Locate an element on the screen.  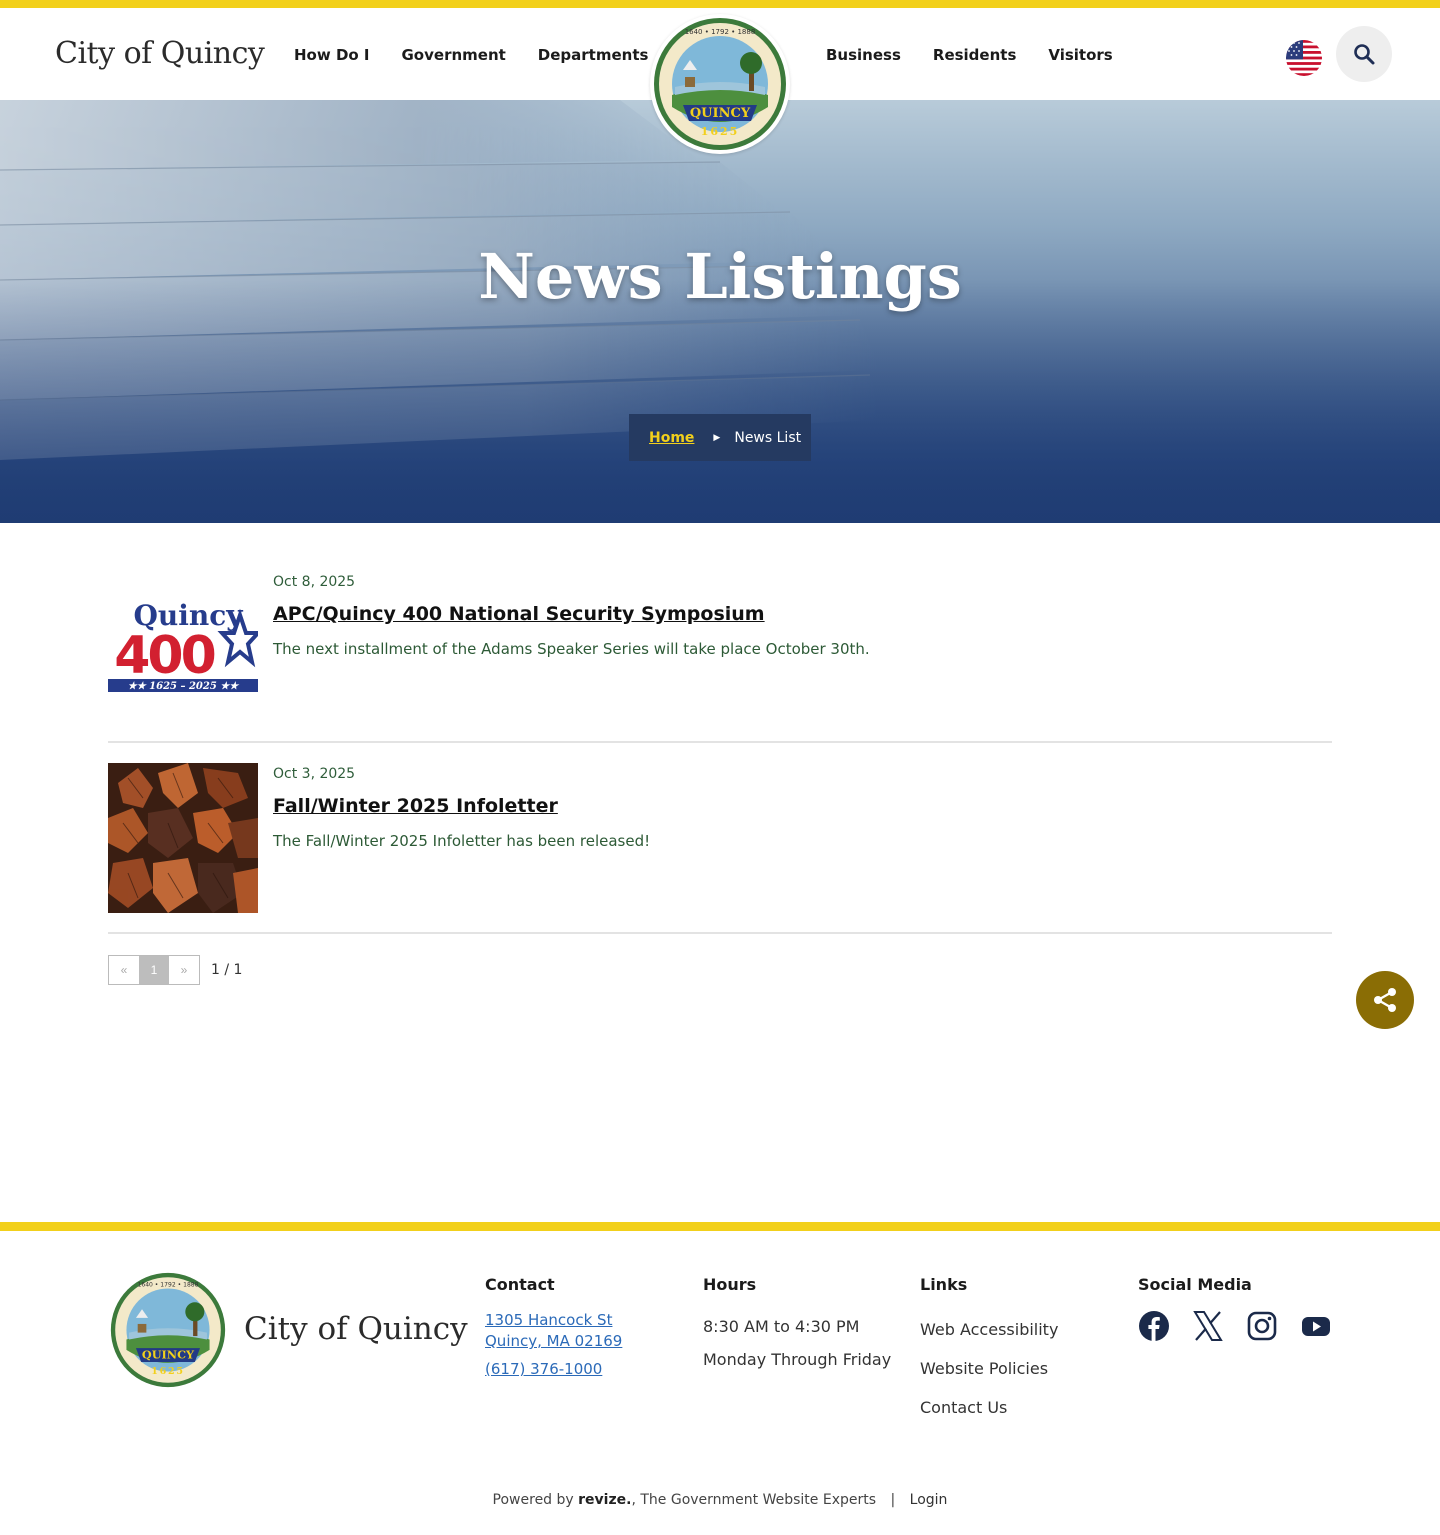
share-button is located at coordinates (1385, 1000).